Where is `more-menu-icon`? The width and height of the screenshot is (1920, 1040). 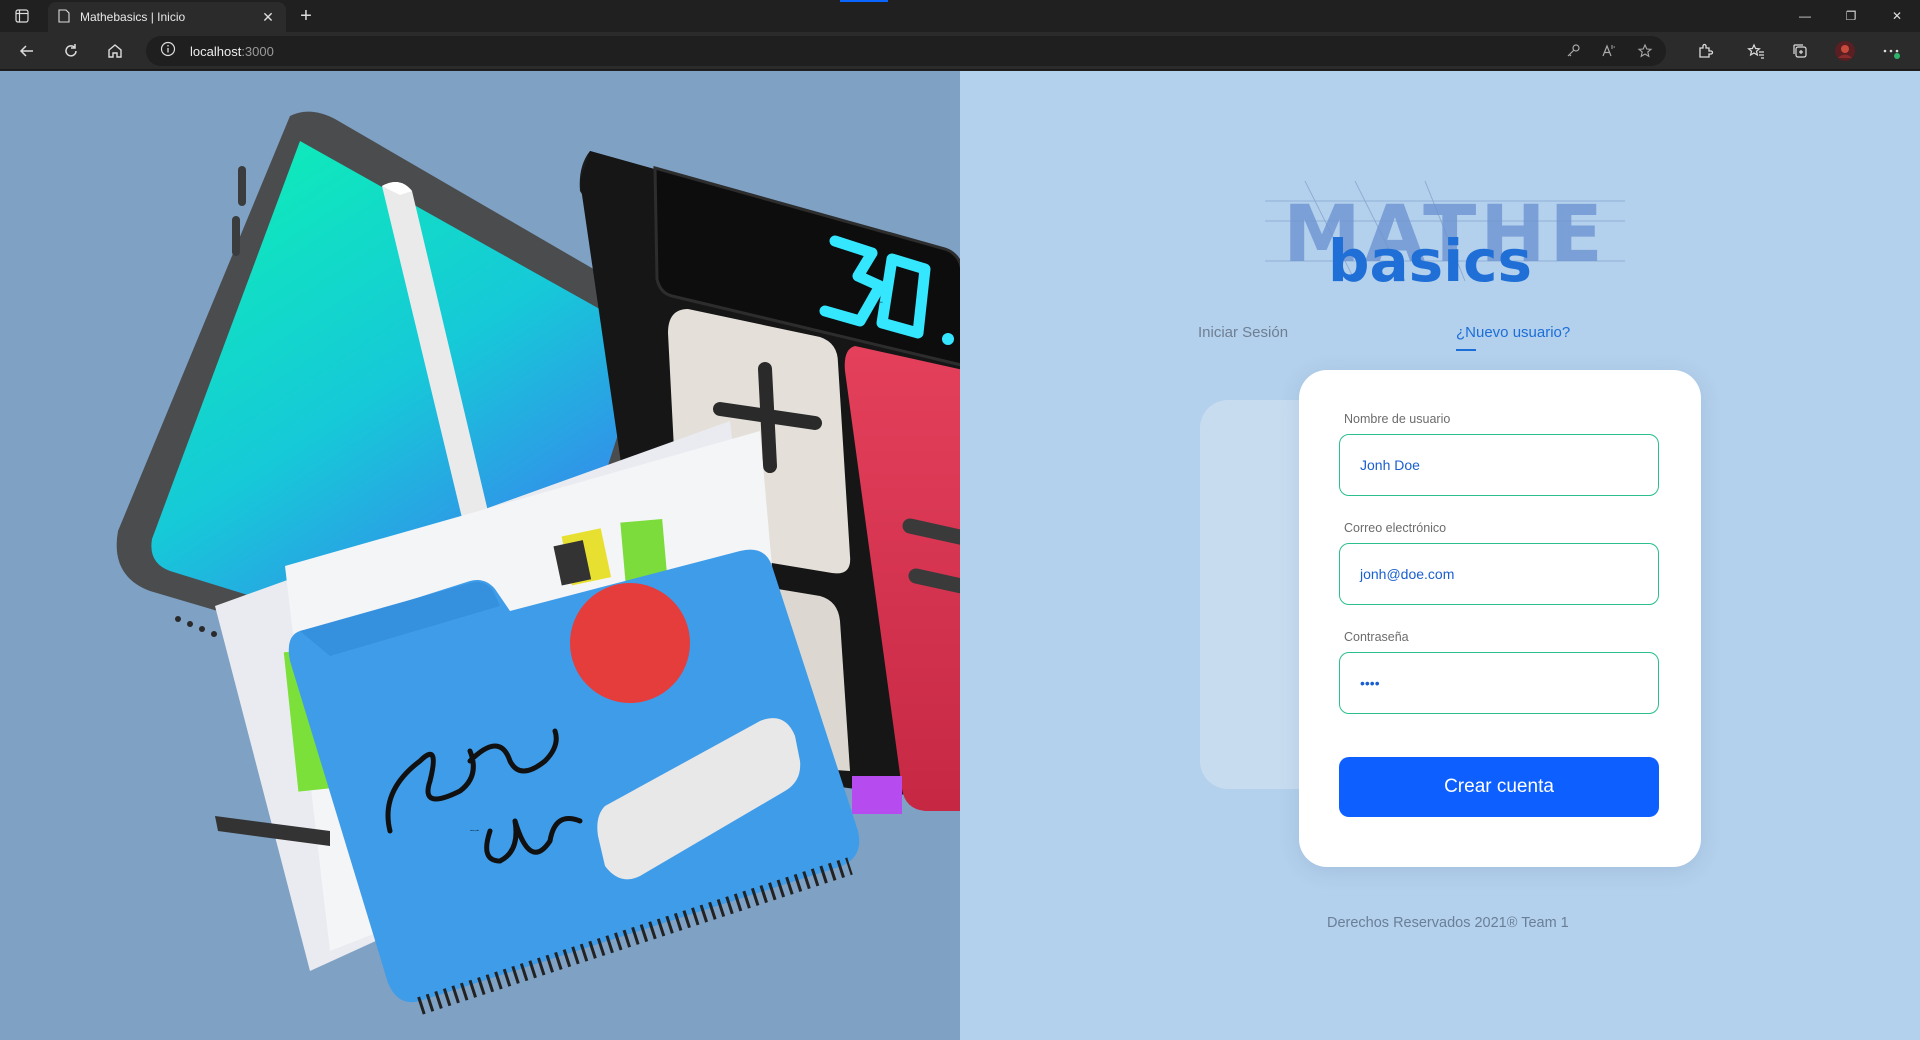
more-menu-icon is located at coordinates (1891, 51).